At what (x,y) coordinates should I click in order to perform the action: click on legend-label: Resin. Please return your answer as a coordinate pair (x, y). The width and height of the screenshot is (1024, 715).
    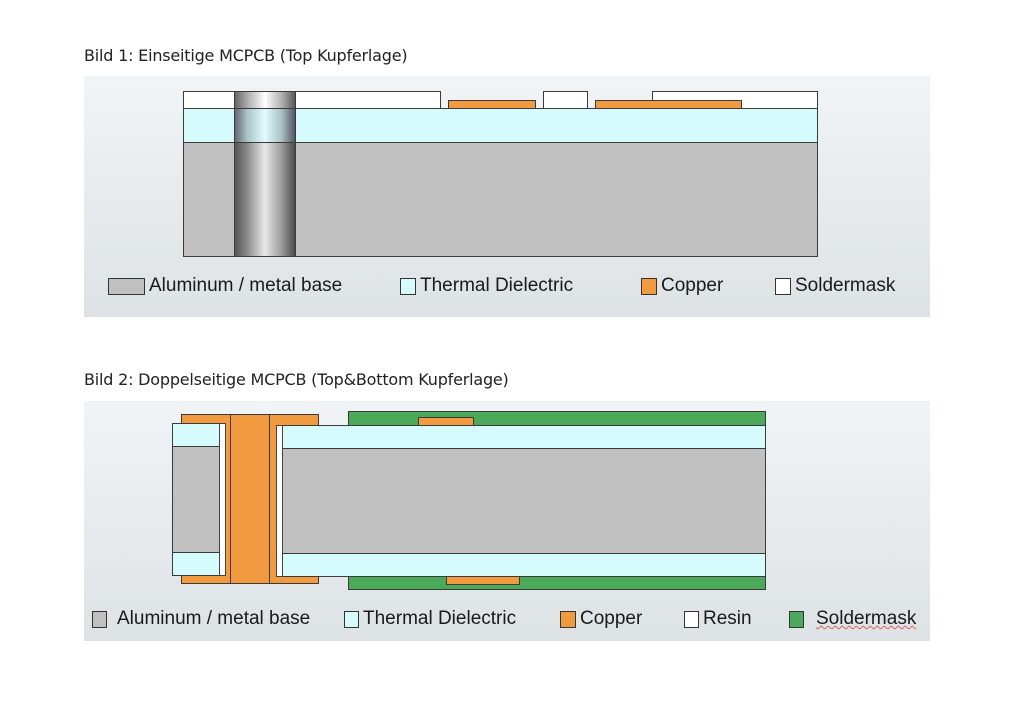
    Looking at the image, I should click on (727, 618).